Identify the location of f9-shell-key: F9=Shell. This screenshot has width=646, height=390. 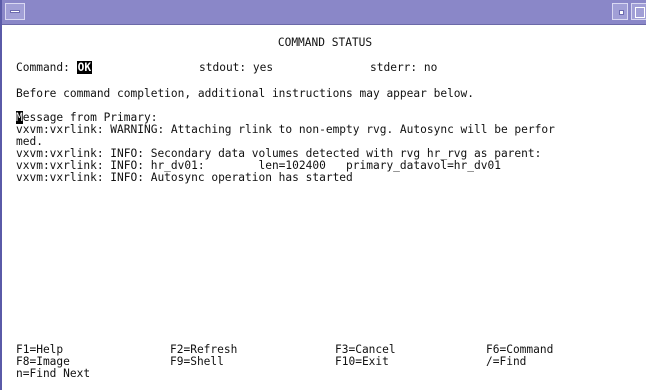
(197, 362).